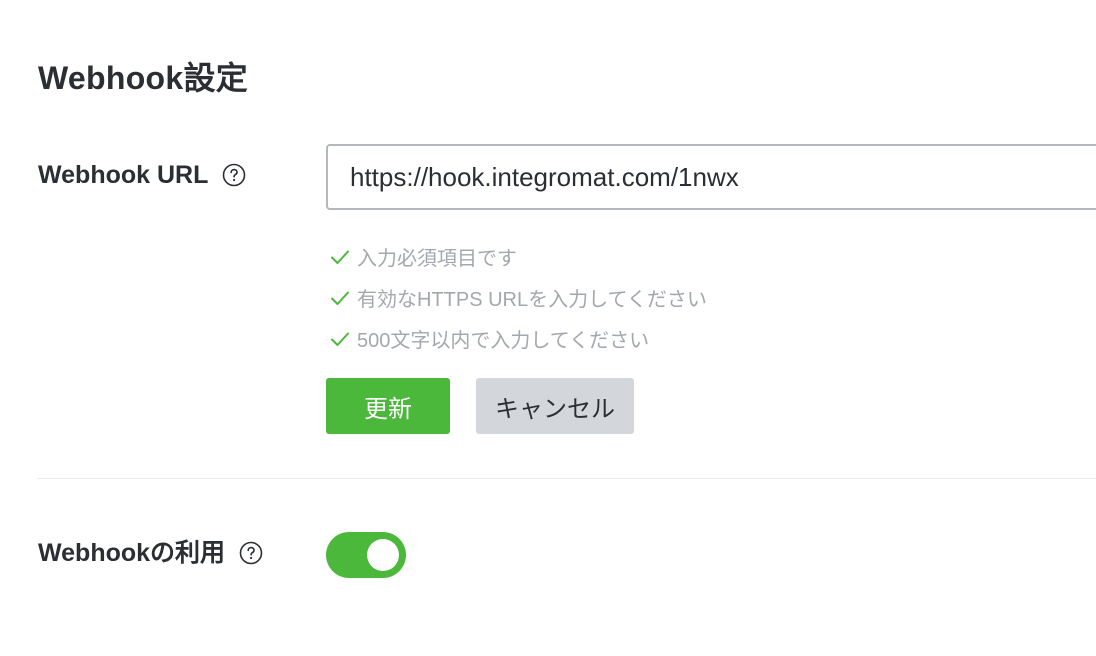 The height and width of the screenshot is (656, 1096). I want to click on section-divider, so click(567, 478).